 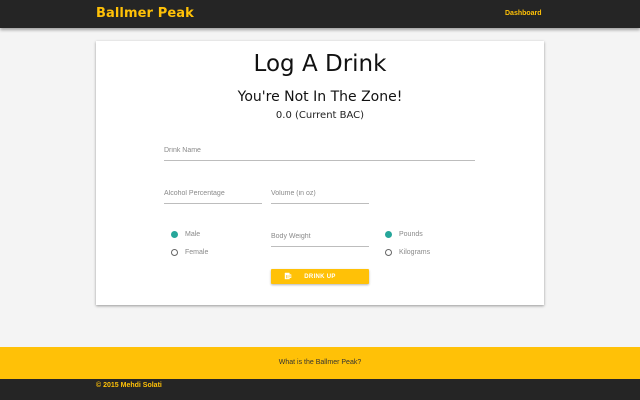 I want to click on gender-radio-female: Female, so click(x=189, y=252).